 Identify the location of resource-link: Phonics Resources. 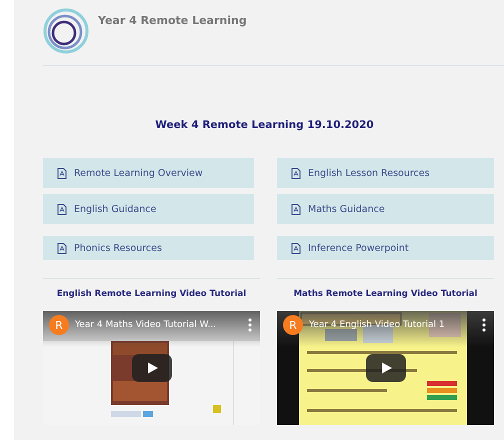
(148, 248).